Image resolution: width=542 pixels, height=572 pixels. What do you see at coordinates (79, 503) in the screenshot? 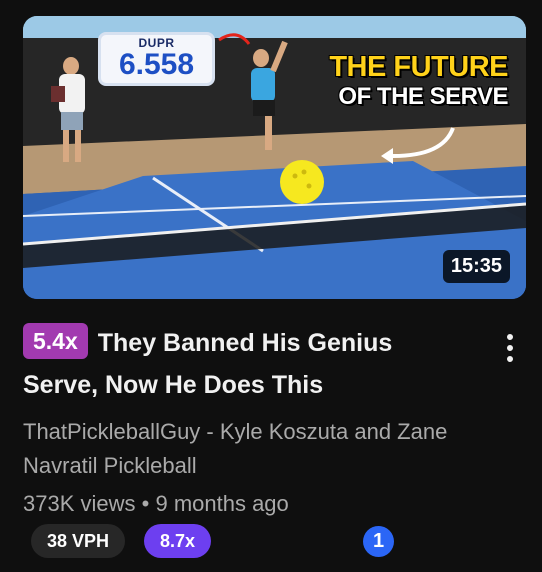
I see `view-count: 373K views` at bounding box center [79, 503].